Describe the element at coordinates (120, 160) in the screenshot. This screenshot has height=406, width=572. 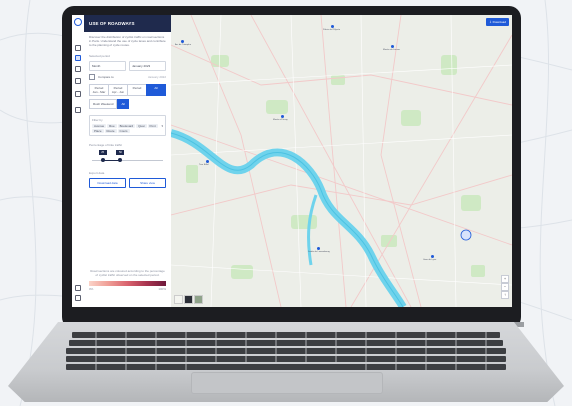
I see `range-max-handle` at that location.